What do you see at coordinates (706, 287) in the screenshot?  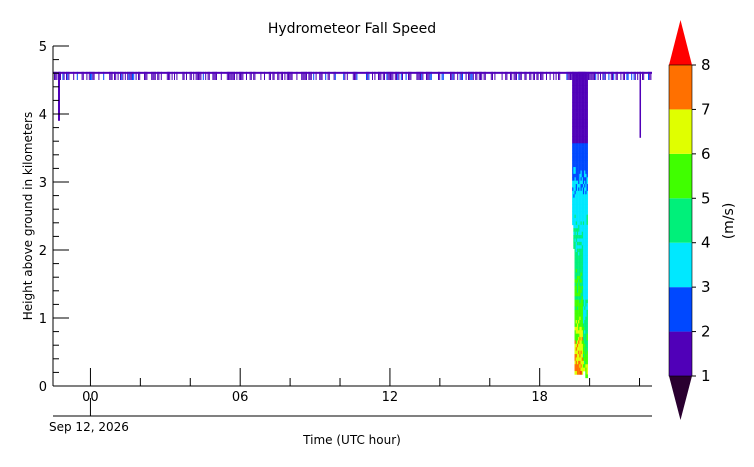 I see `colorbar-tick-label: 3` at bounding box center [706, 287].